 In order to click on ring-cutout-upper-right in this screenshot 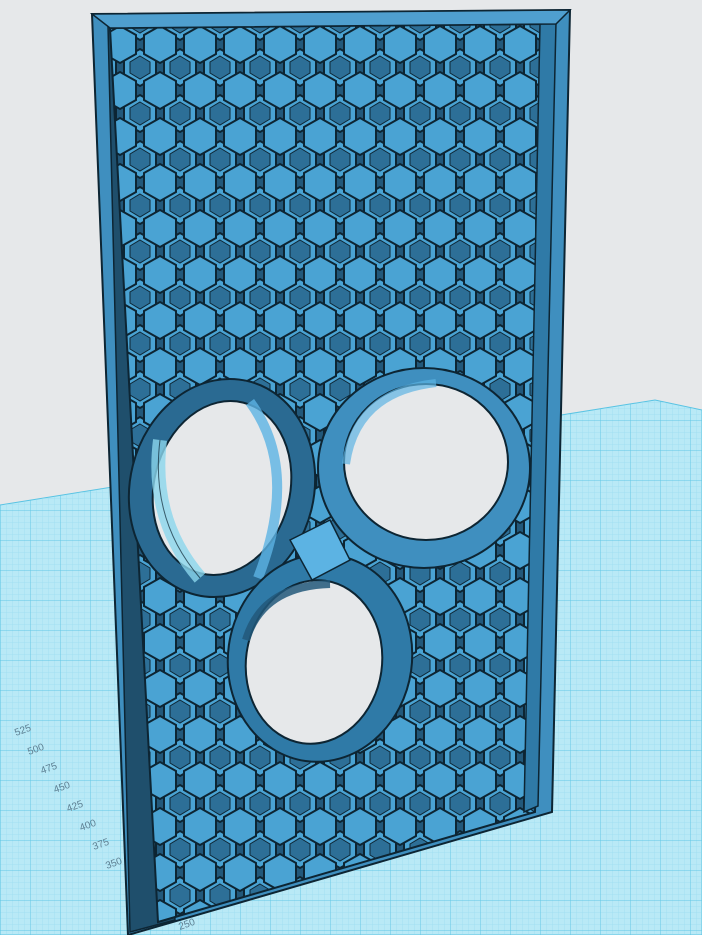, I will do `click(424, 468)`.